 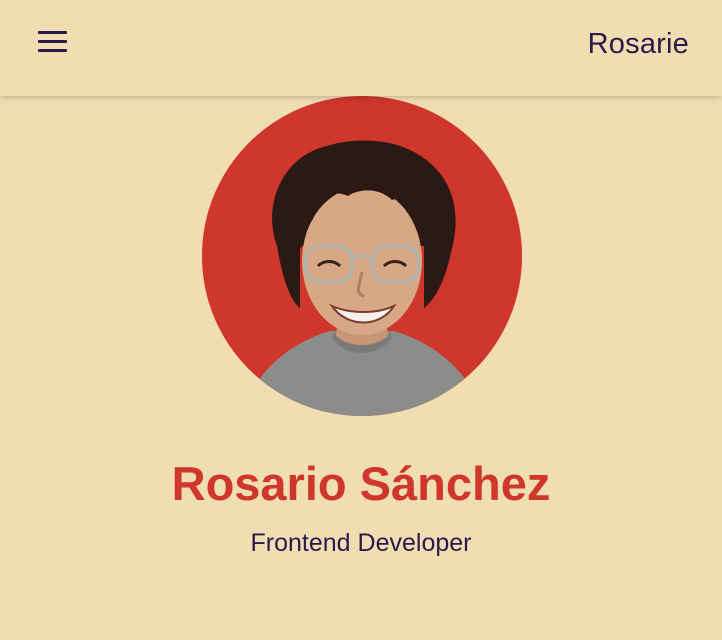 What do you see at coordinates (638, 44) in the screenshot?
I see `brand-link: Rosarie` at bounding box center [638, 44].